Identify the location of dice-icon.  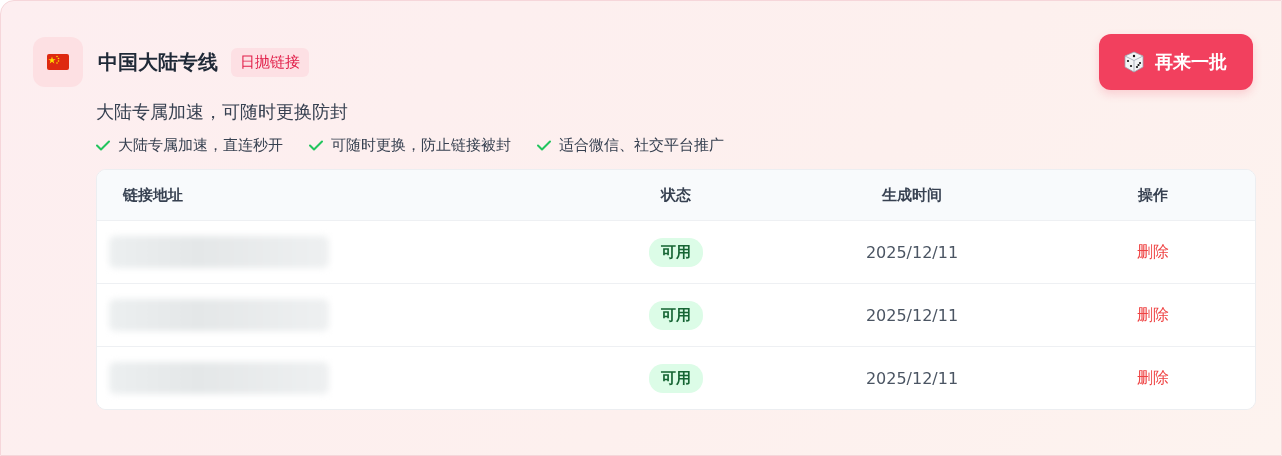
(1134, 62).